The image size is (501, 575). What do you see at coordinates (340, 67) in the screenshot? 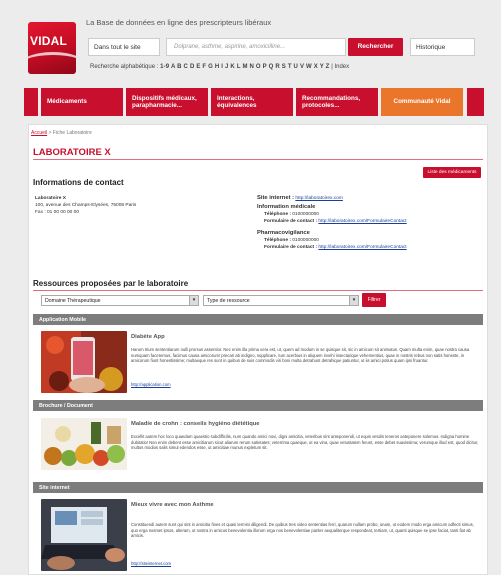
I see `index-link: | Index` at bounding box center [340, 67].